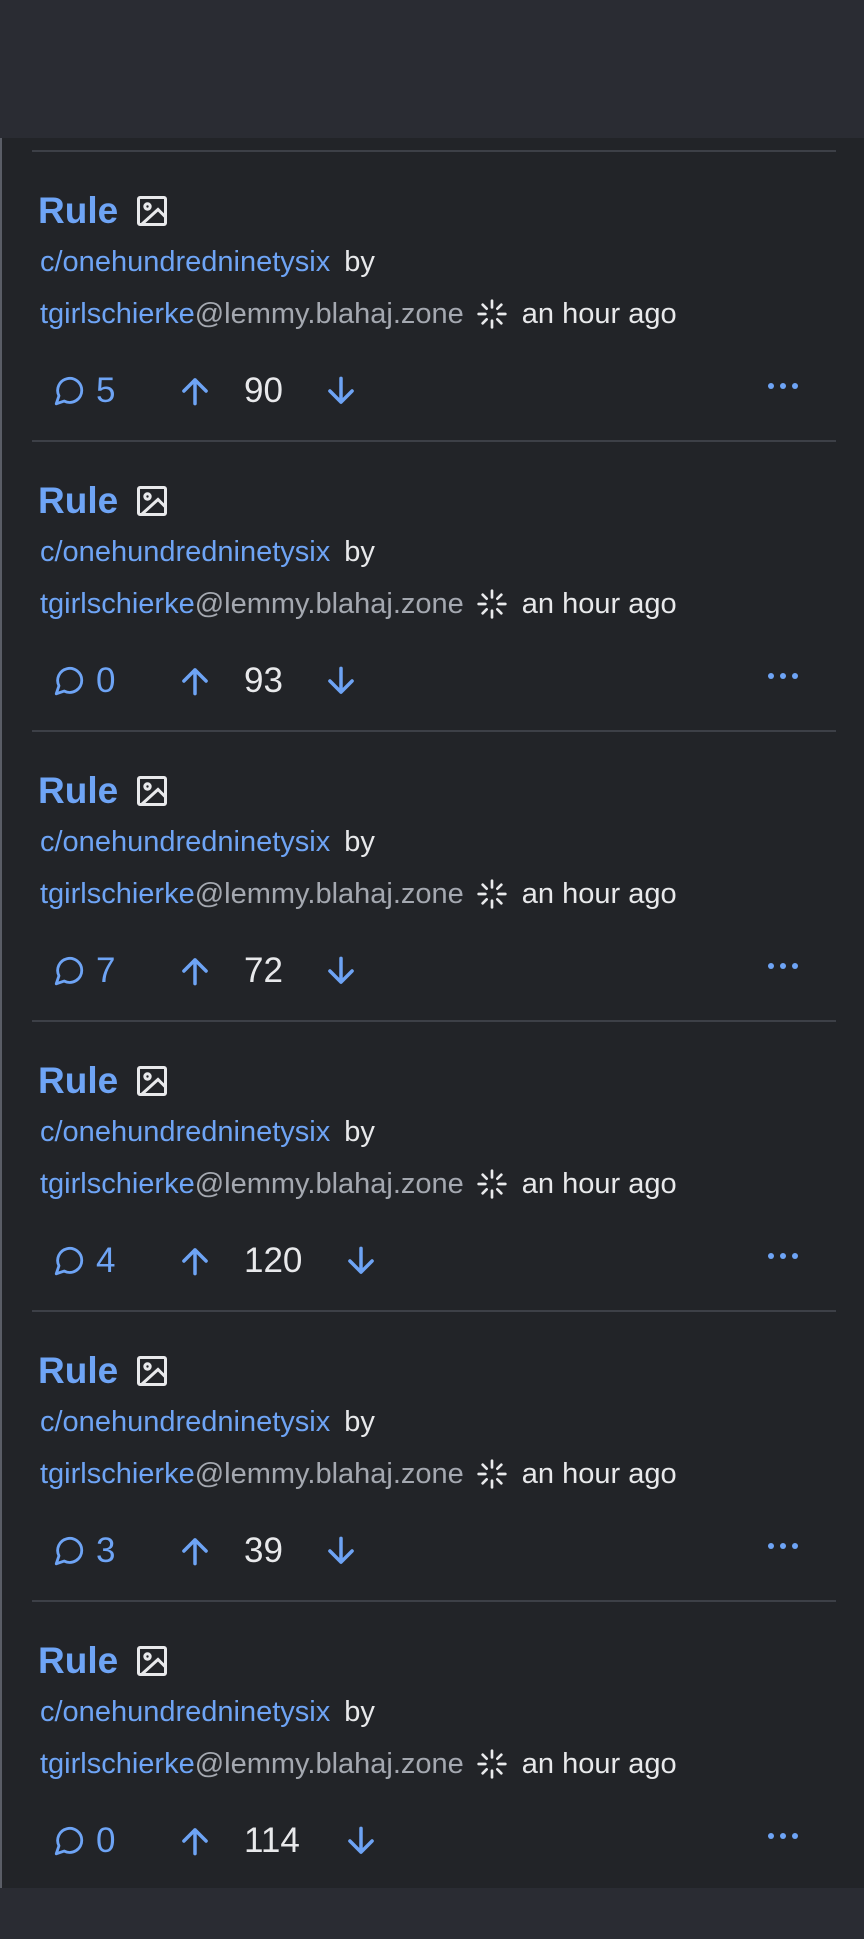  I want to click on post-actions: 3 39, so click(432, 1551).